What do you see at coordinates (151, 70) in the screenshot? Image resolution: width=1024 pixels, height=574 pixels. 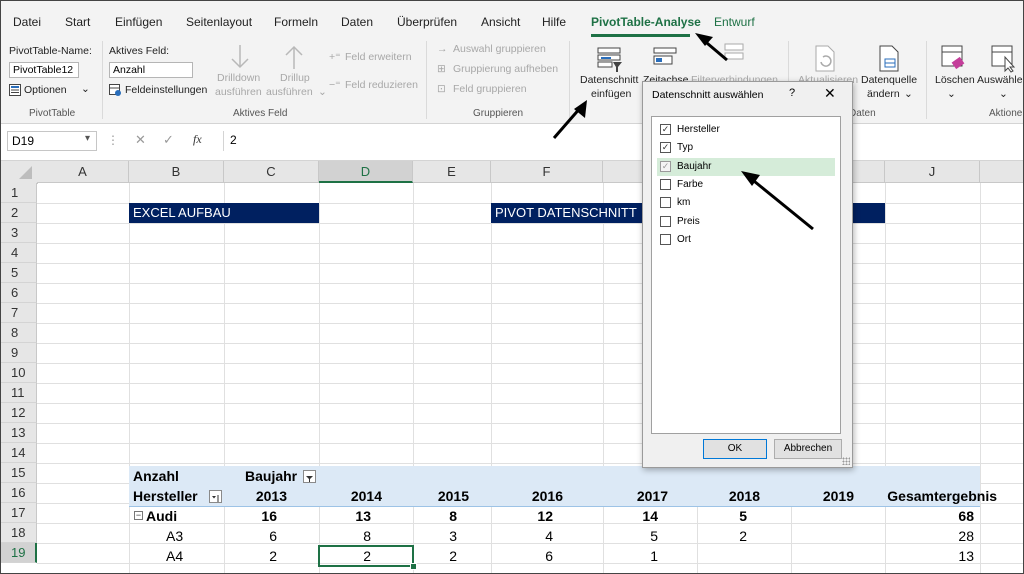 I see `active-field-input: Anzahl` at bounding box center [151, 70].